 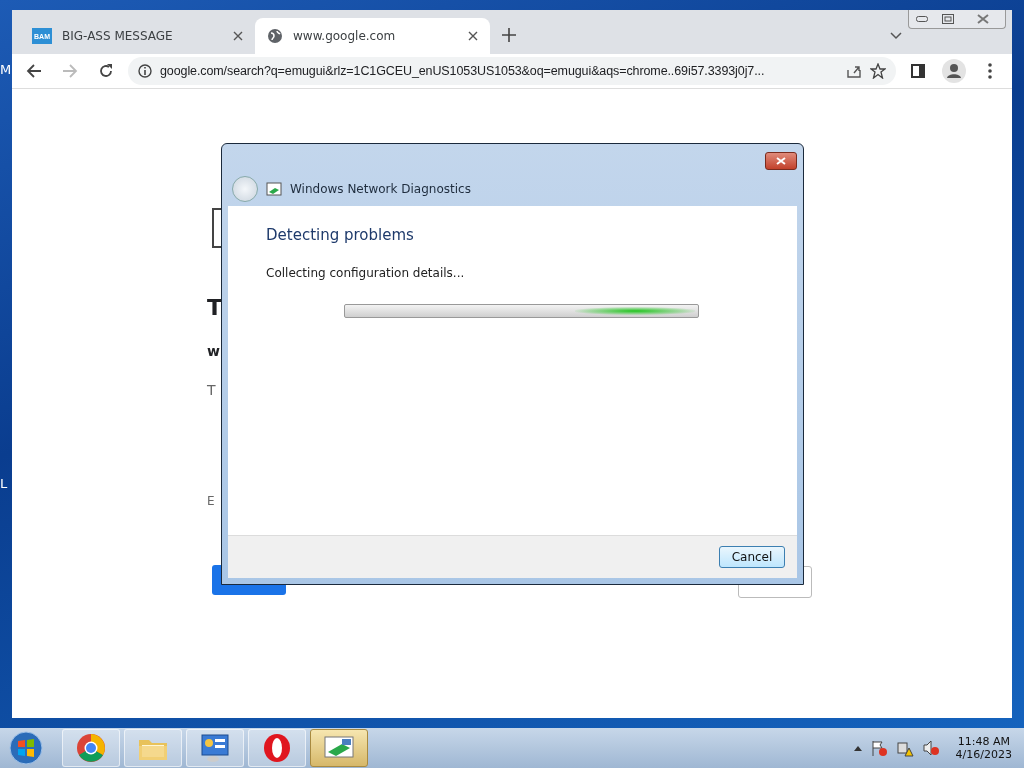 I want to click on dialog-heading: Detecting problems, so click(x=340, y=235).